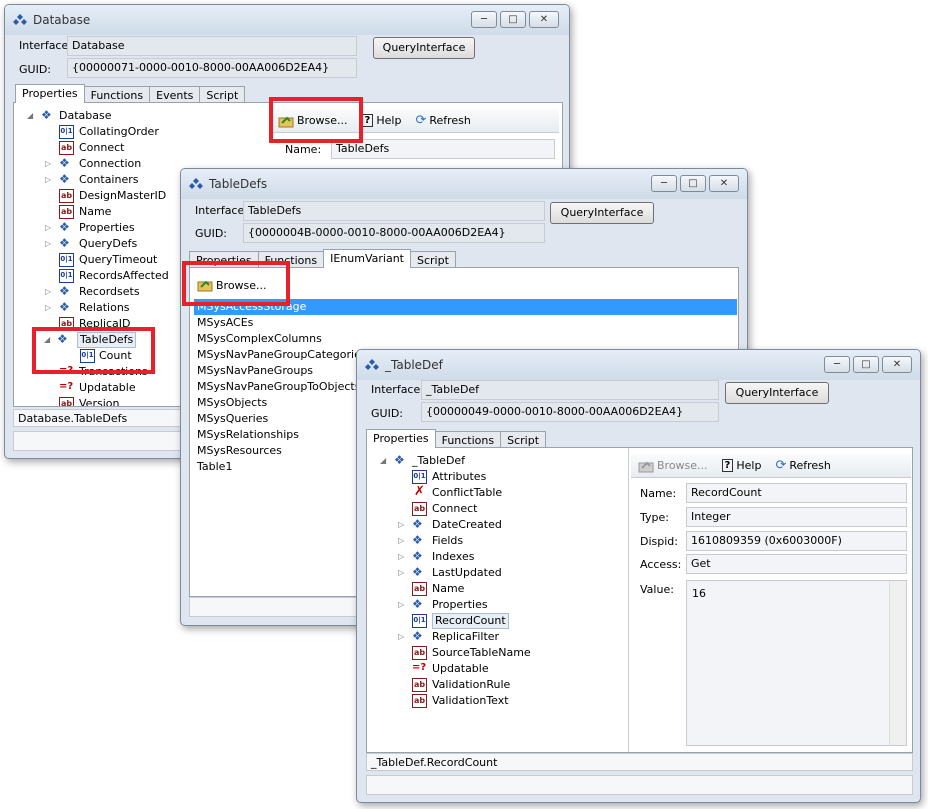 This screenshot has width=928, height=809. I want to click on status-bar-bottom, so click(639, 785).